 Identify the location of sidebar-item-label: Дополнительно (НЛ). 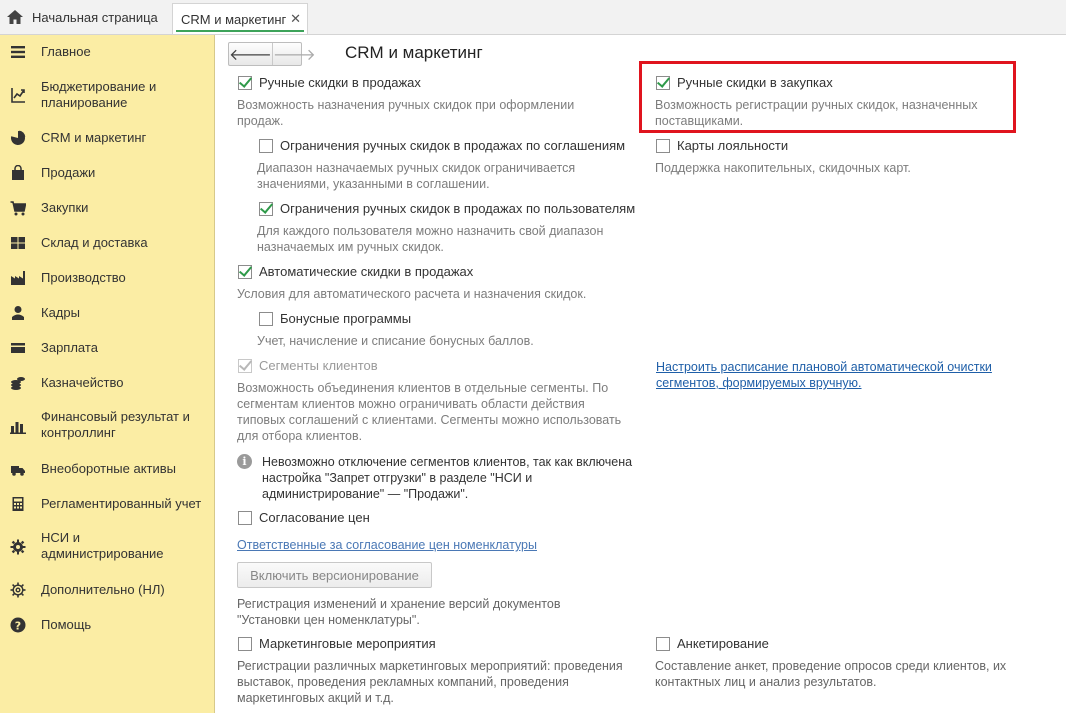
(103, 589).